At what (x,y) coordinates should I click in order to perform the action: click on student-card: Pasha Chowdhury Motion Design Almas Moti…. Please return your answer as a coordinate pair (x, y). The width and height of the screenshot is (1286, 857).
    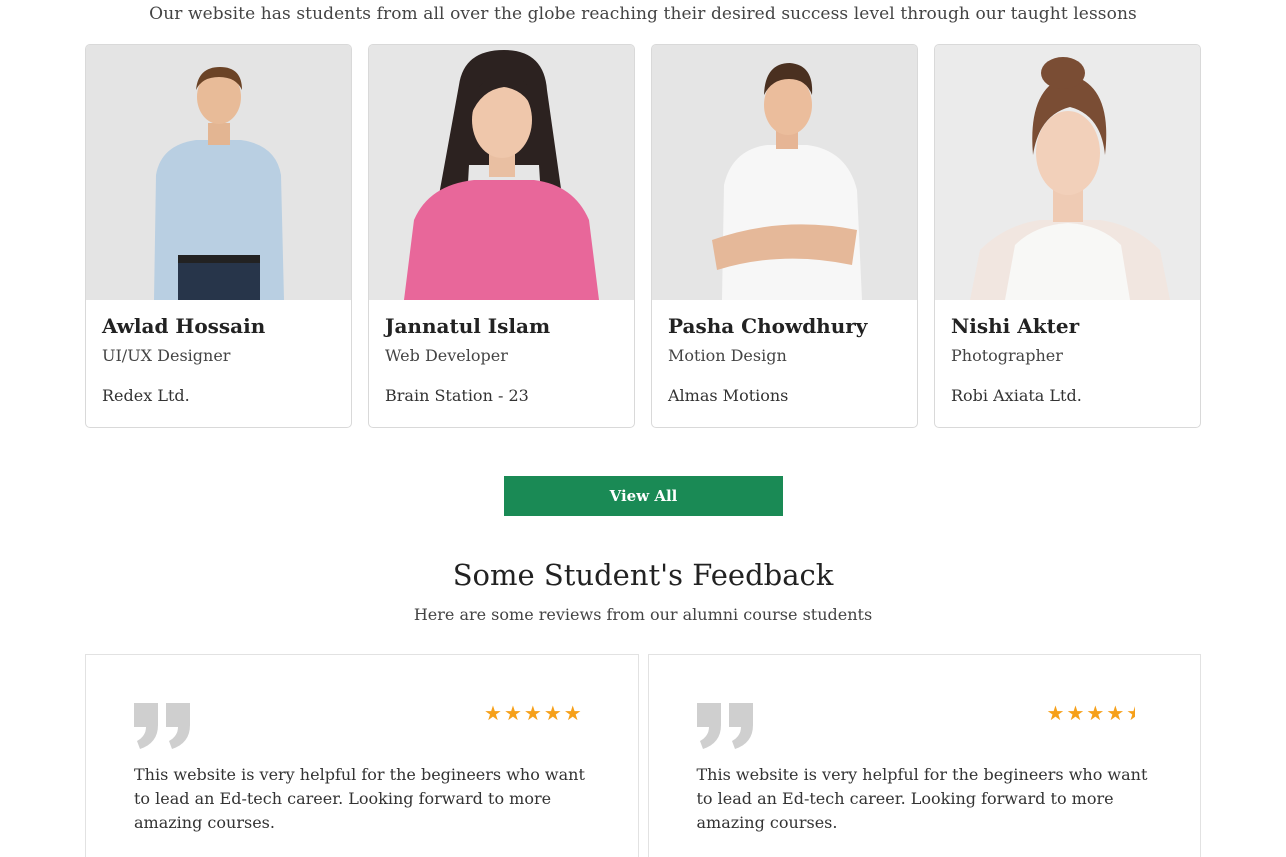
    Looking at the image, I should click on (784, 236).